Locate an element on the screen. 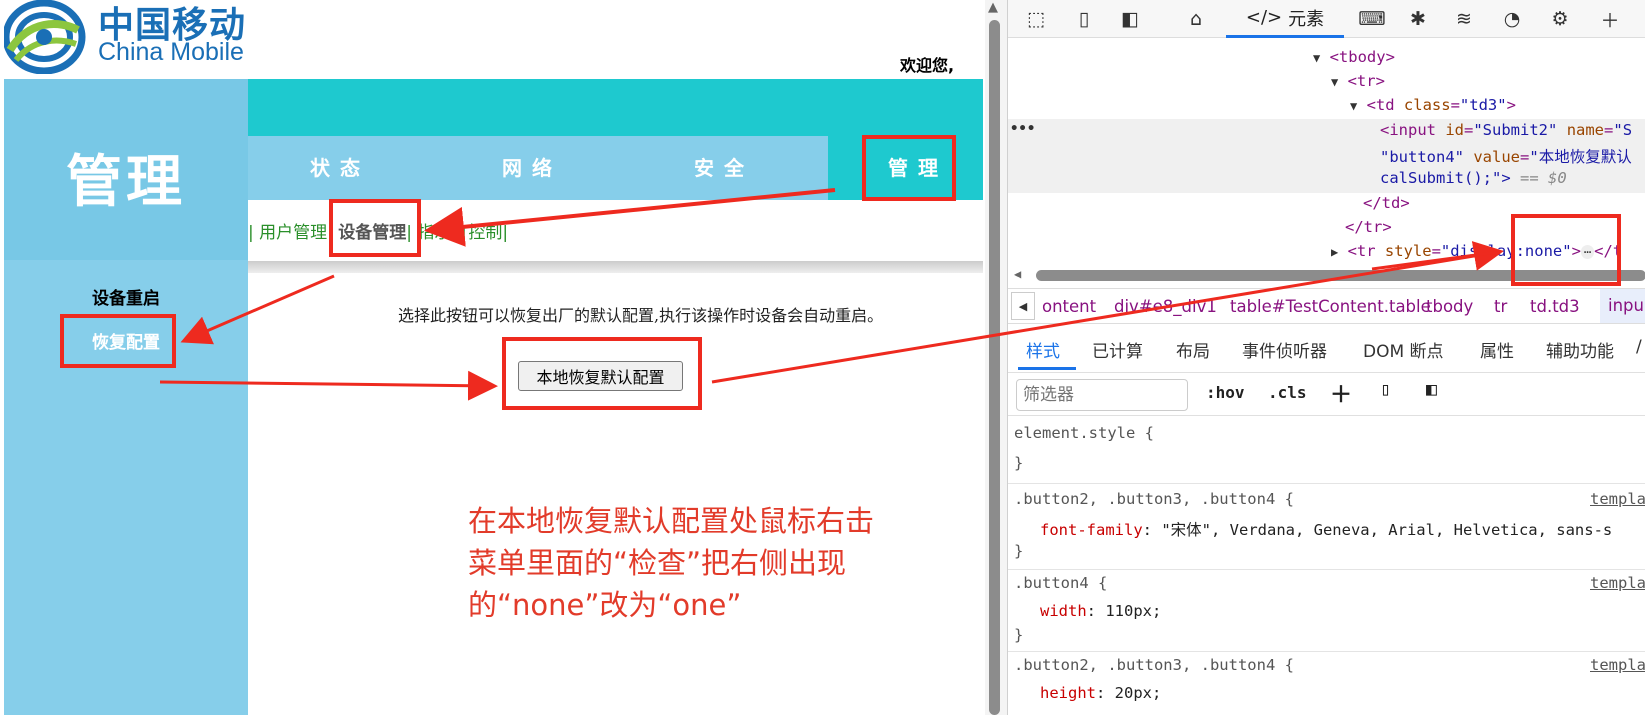  tab-styles: 样式 is located at coordinates (1043, 349).